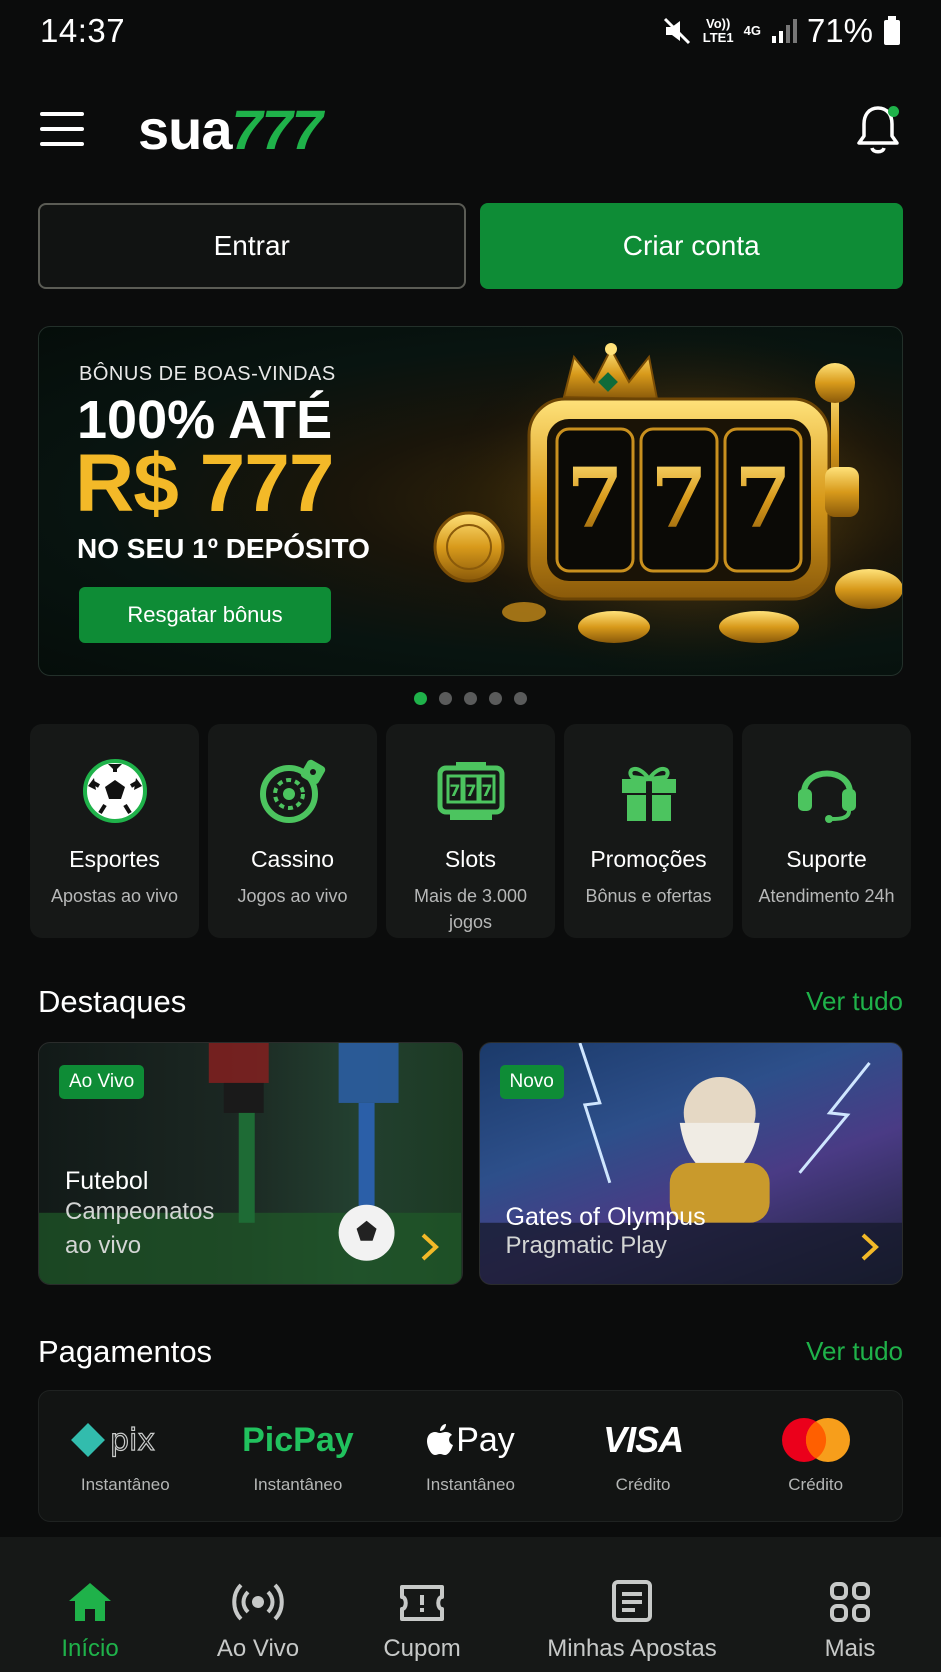  I want to click on receipt-icon, so click(632, 1601).